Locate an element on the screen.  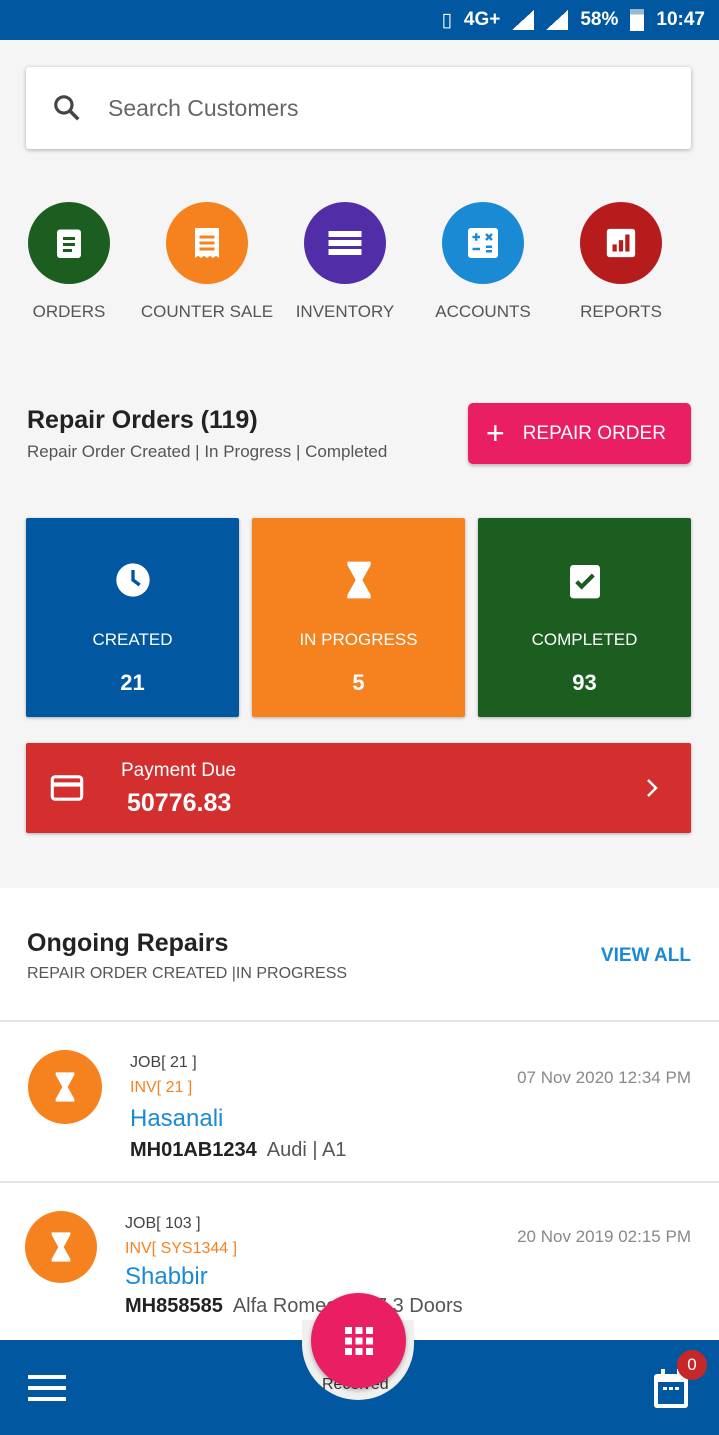
quick-action-orders: ORDERS is located at coordinates (69, 262).